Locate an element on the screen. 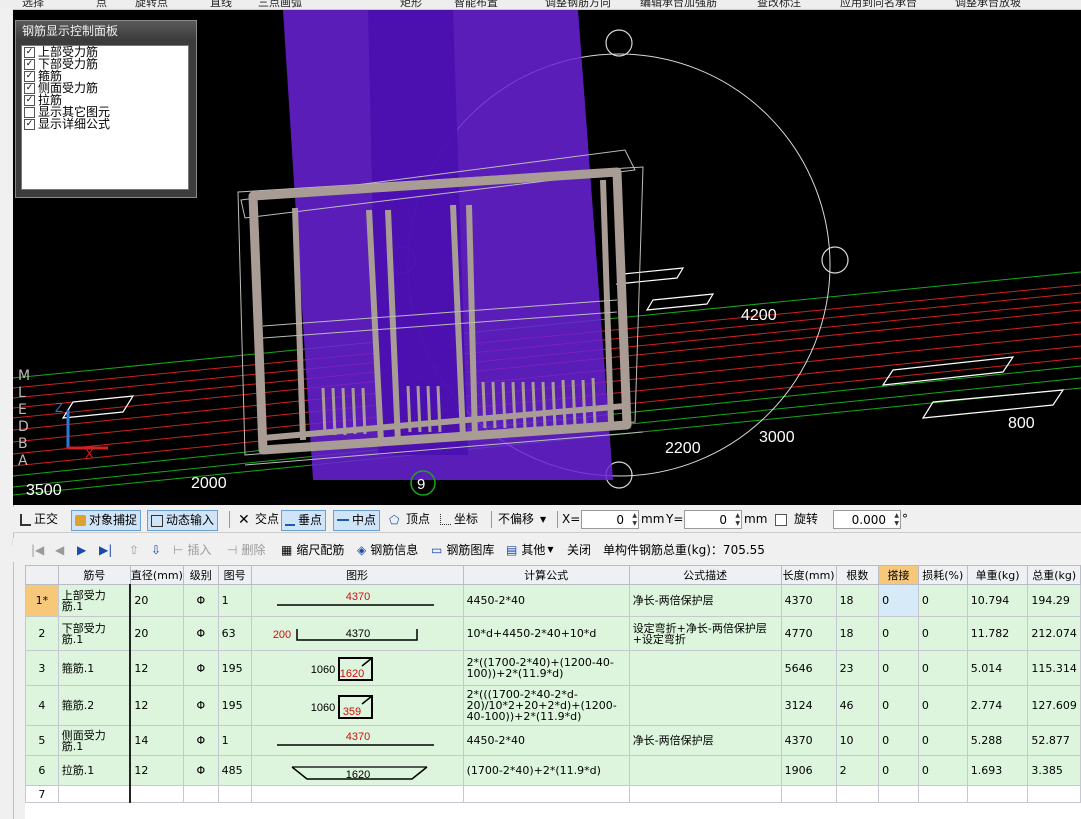 This screenshot has width=1081, height=819. delete-button: ⊣ 删除 is located at coordinates (246, 550).